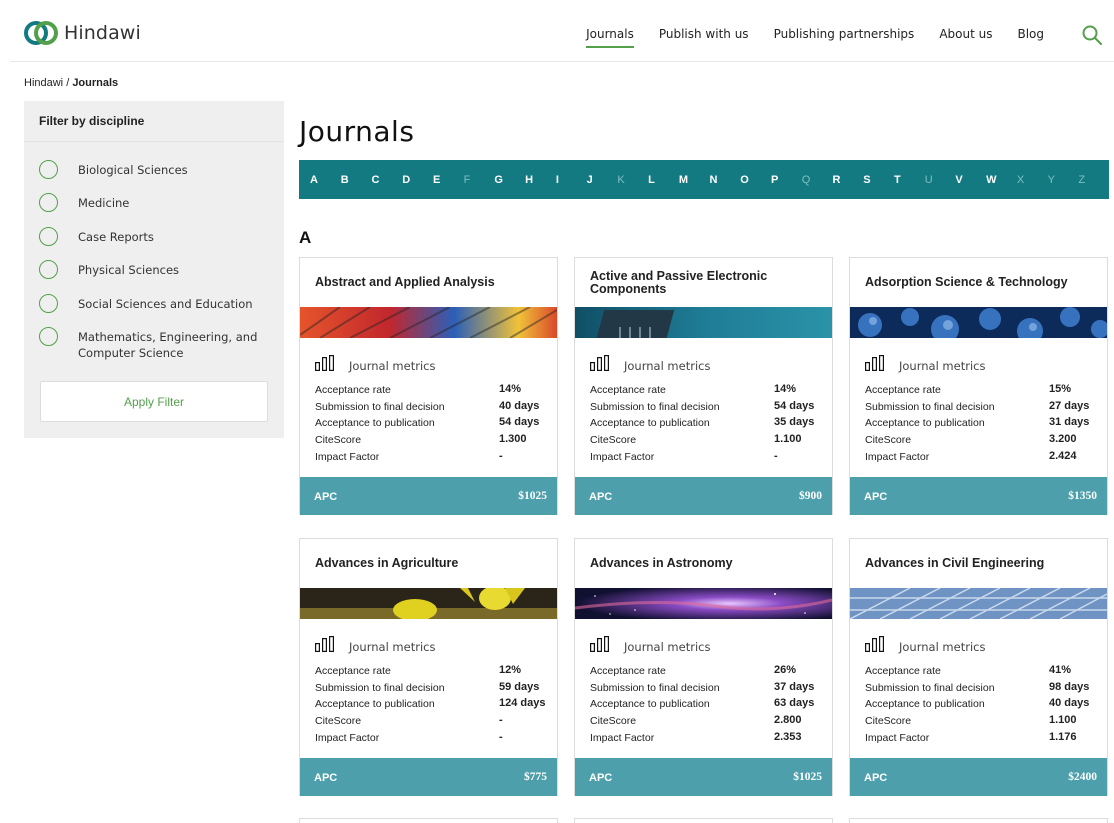  I want to click on alphabet-letter-g: G, so click(509, 180).